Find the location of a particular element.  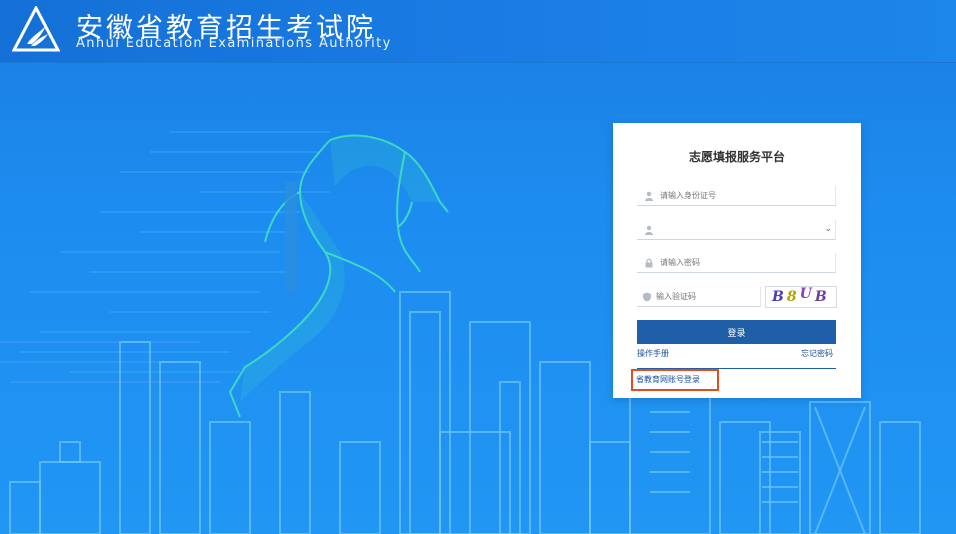

logo-icon is located at coordinates (36, 29).